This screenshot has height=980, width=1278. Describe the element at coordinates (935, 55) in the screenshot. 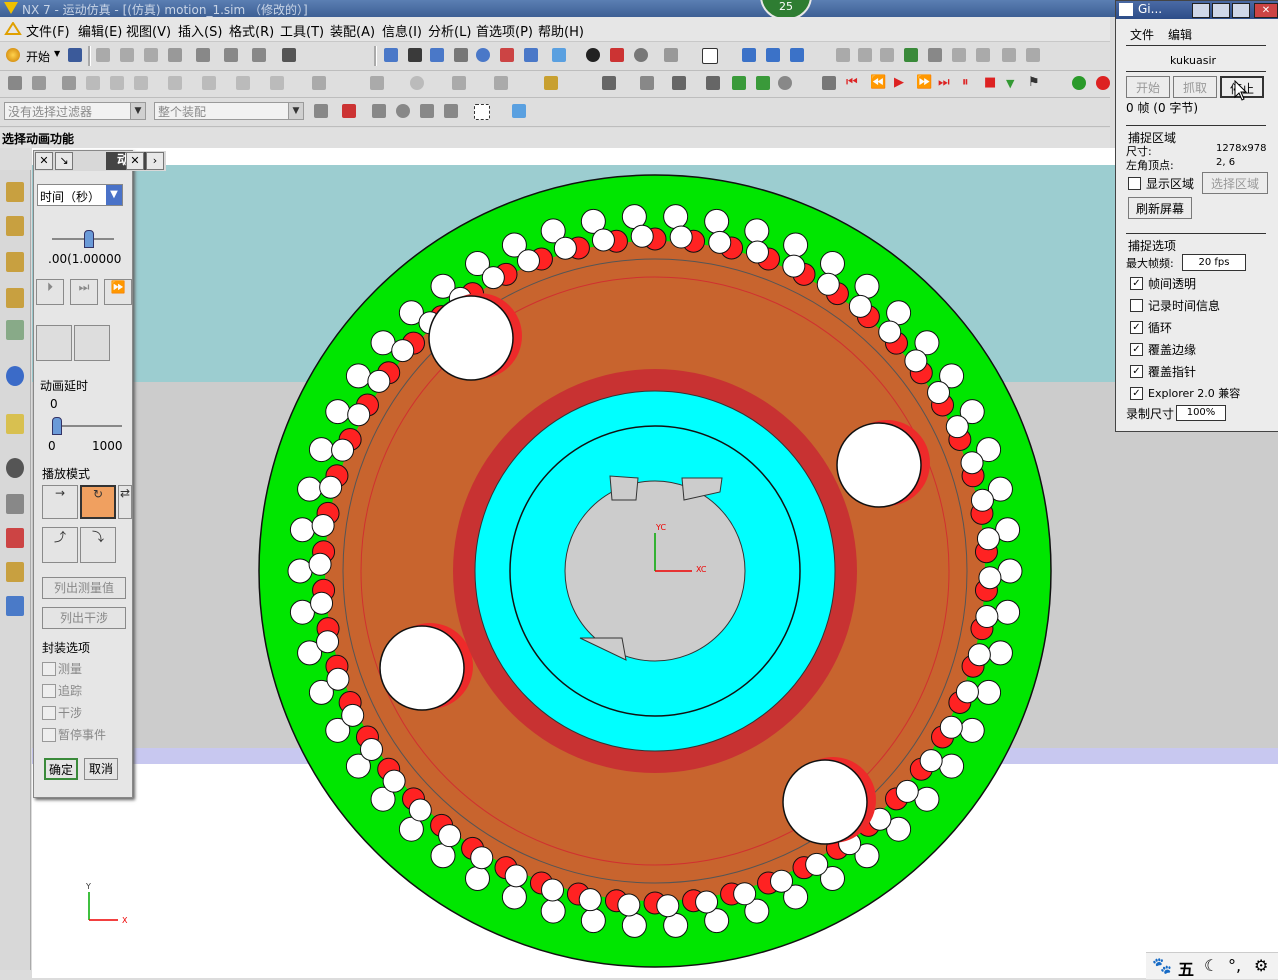

I see `snap-center-icon` at that location.